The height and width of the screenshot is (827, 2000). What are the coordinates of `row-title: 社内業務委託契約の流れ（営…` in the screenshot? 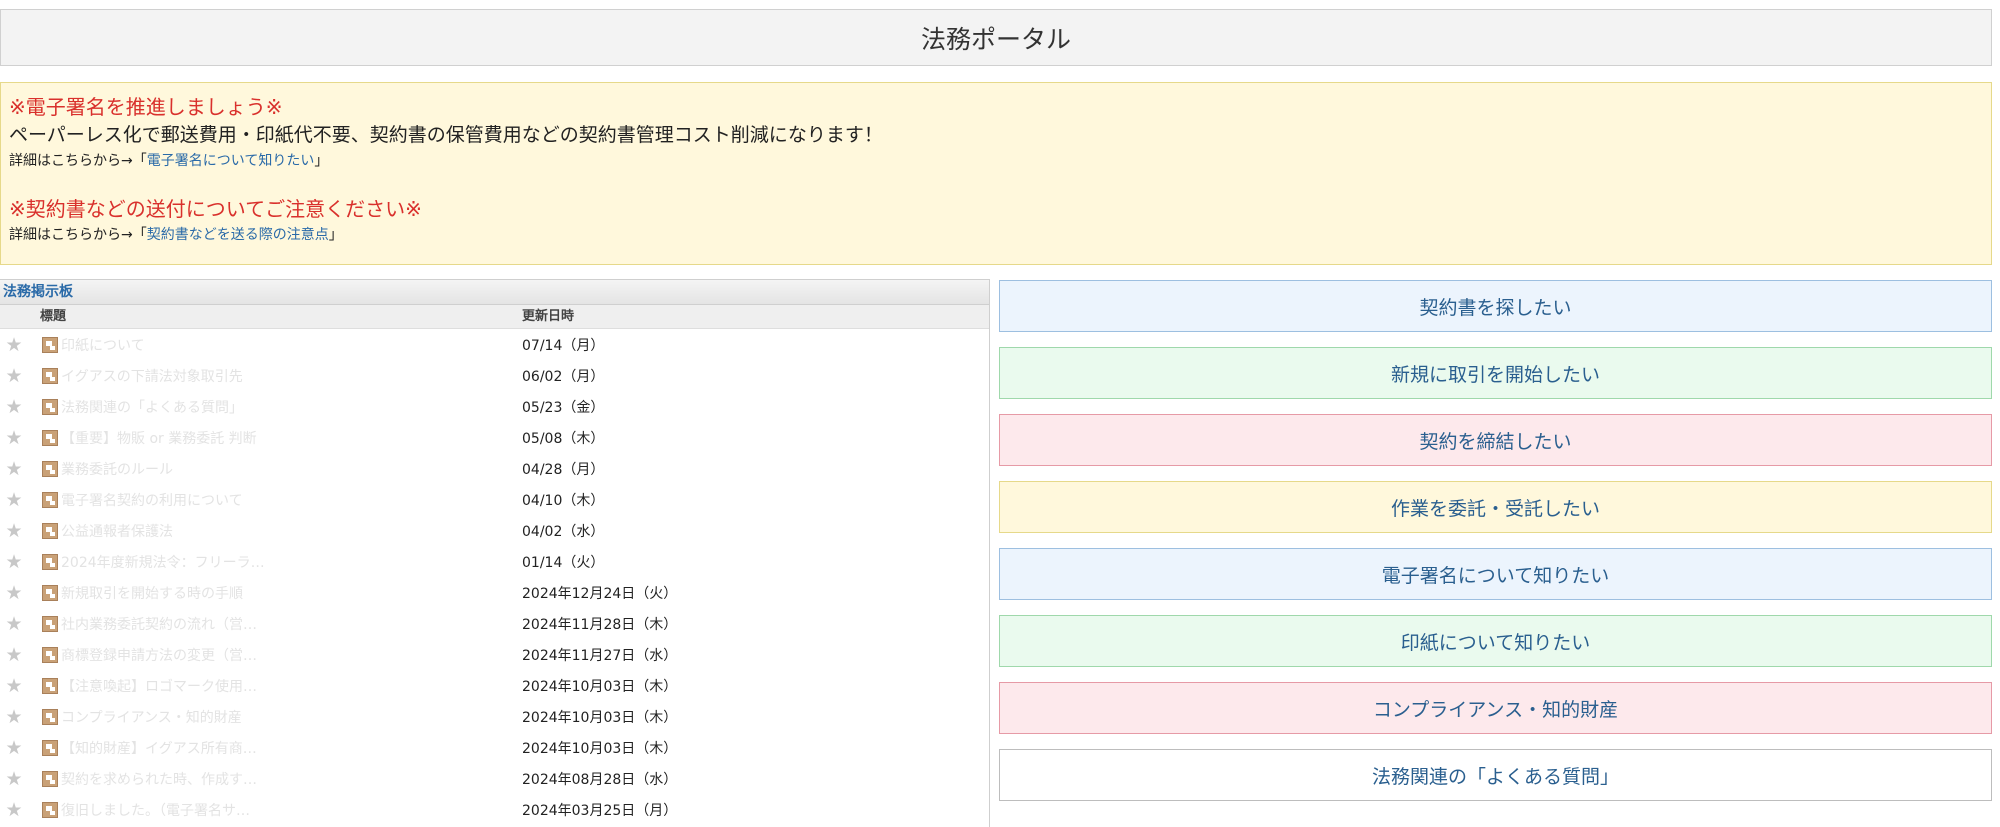 It's located at (291, 624).